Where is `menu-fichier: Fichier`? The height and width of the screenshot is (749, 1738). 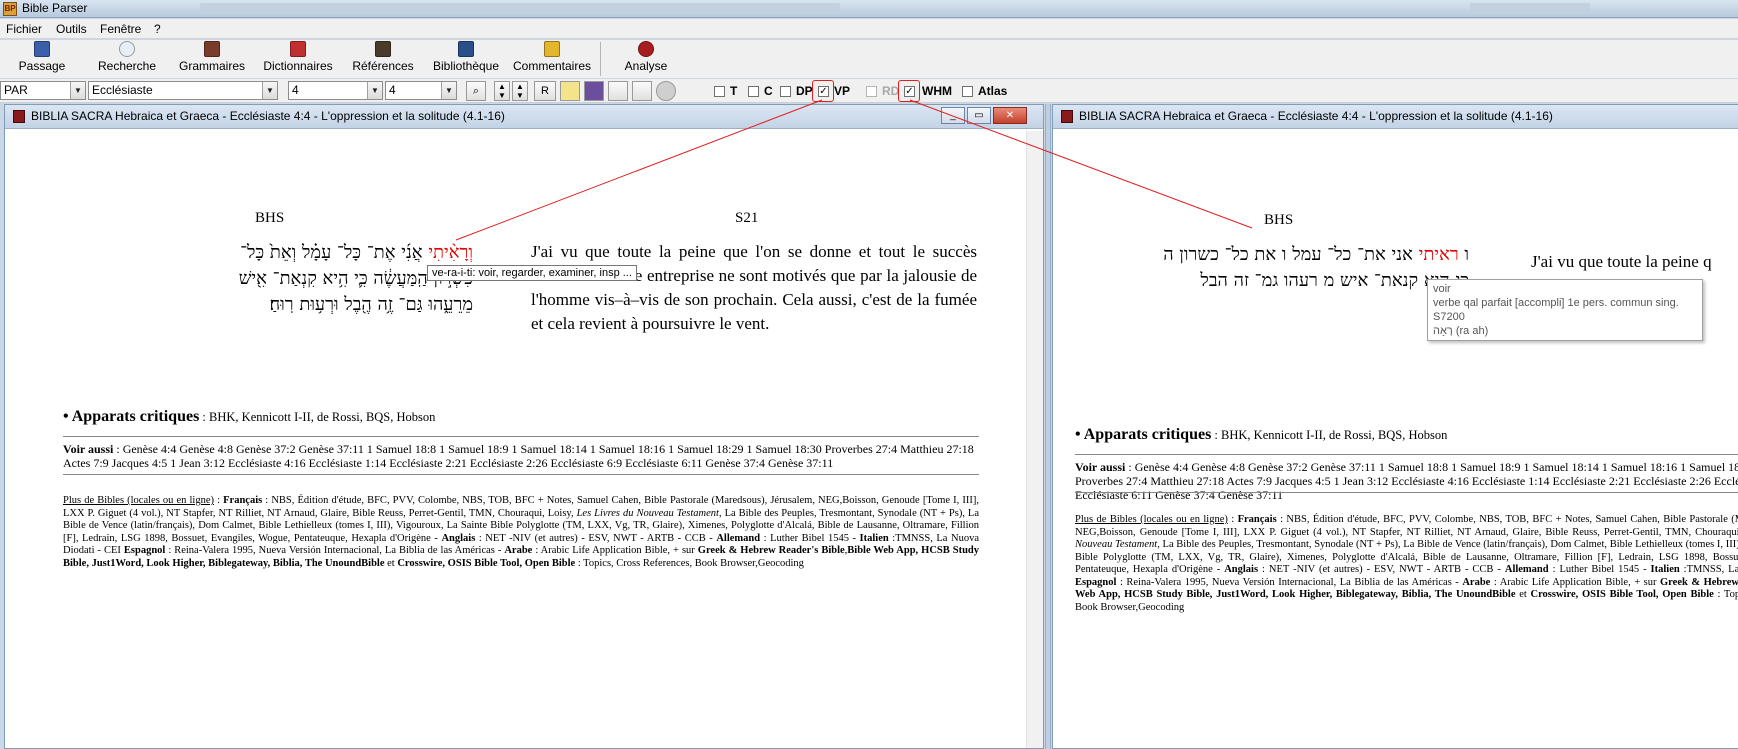 menu-fichier: Fichier is located at coordinates (24, 29).